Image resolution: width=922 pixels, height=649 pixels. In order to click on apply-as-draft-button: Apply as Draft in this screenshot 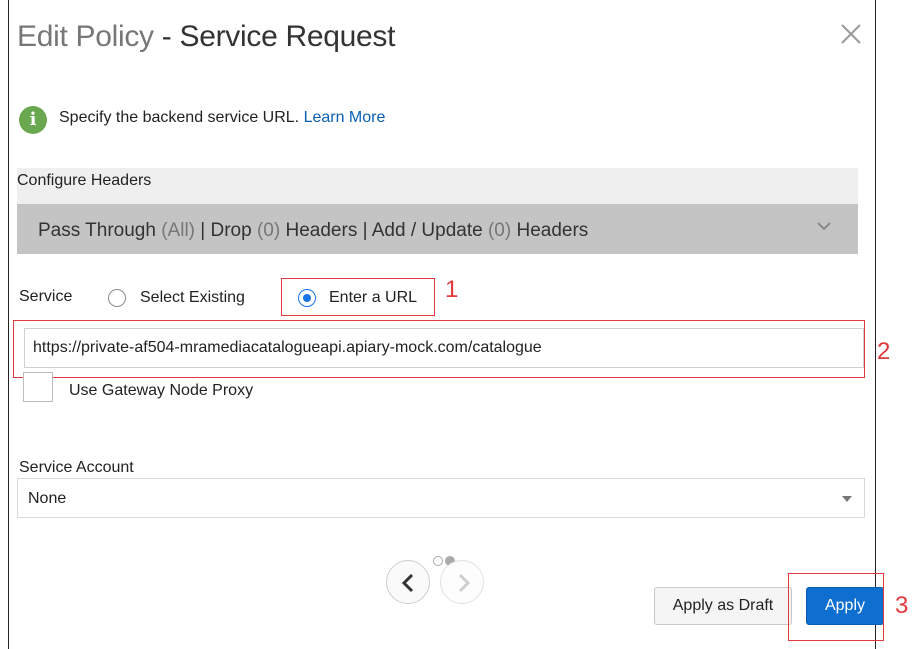, I will do `click(723, 606)`.